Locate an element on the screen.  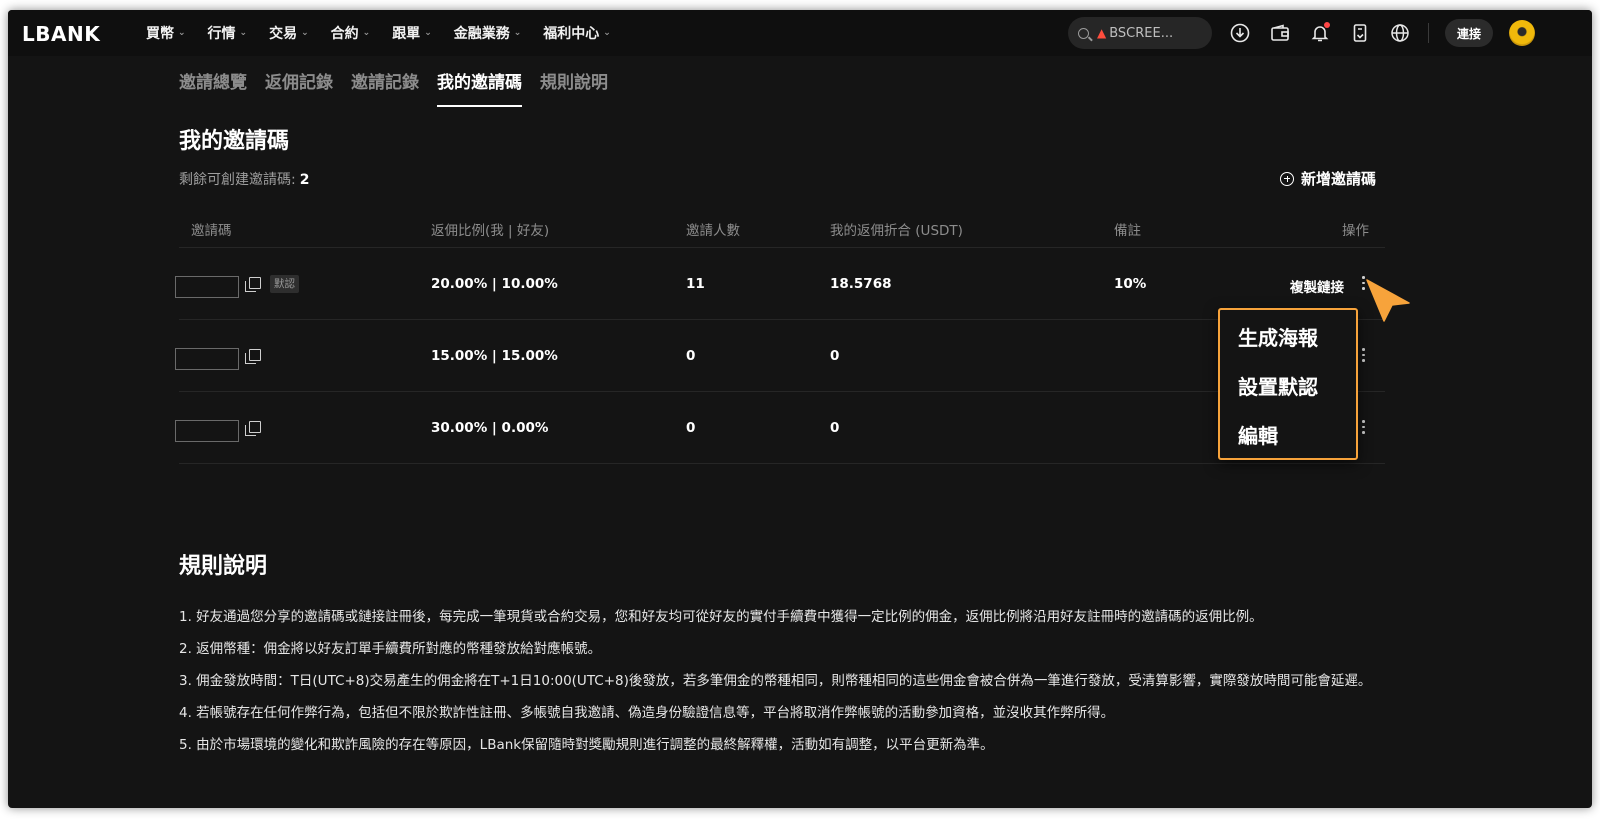
tab-my-invite-codes: 我的邀請碼 is located at coordinates (479, 87).